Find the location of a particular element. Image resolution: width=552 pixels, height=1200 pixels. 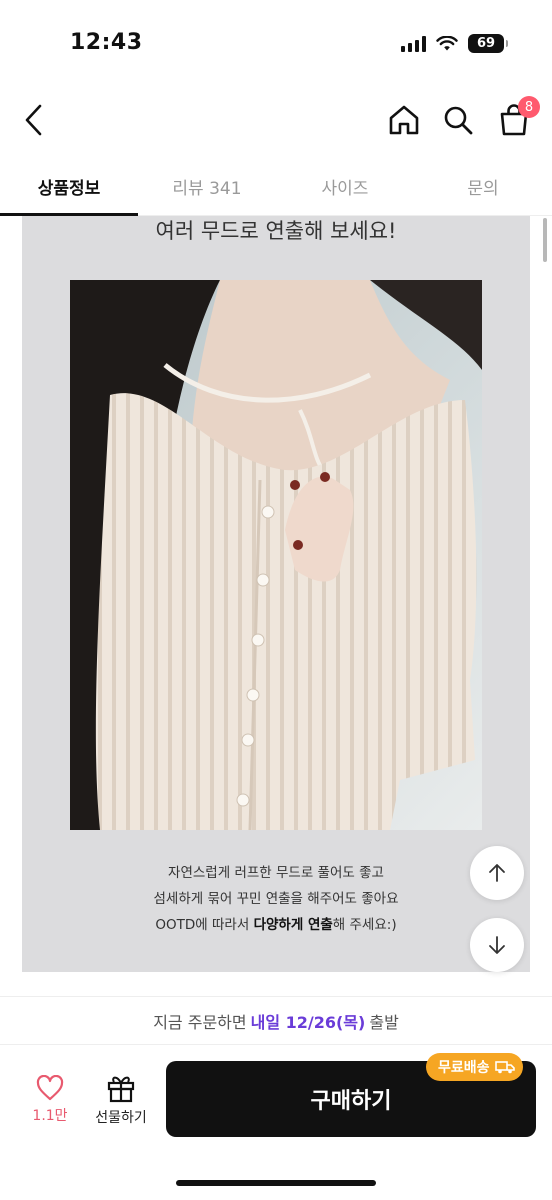

tab-reviews: 리뷰 341 is located at coordinates (207, 186).